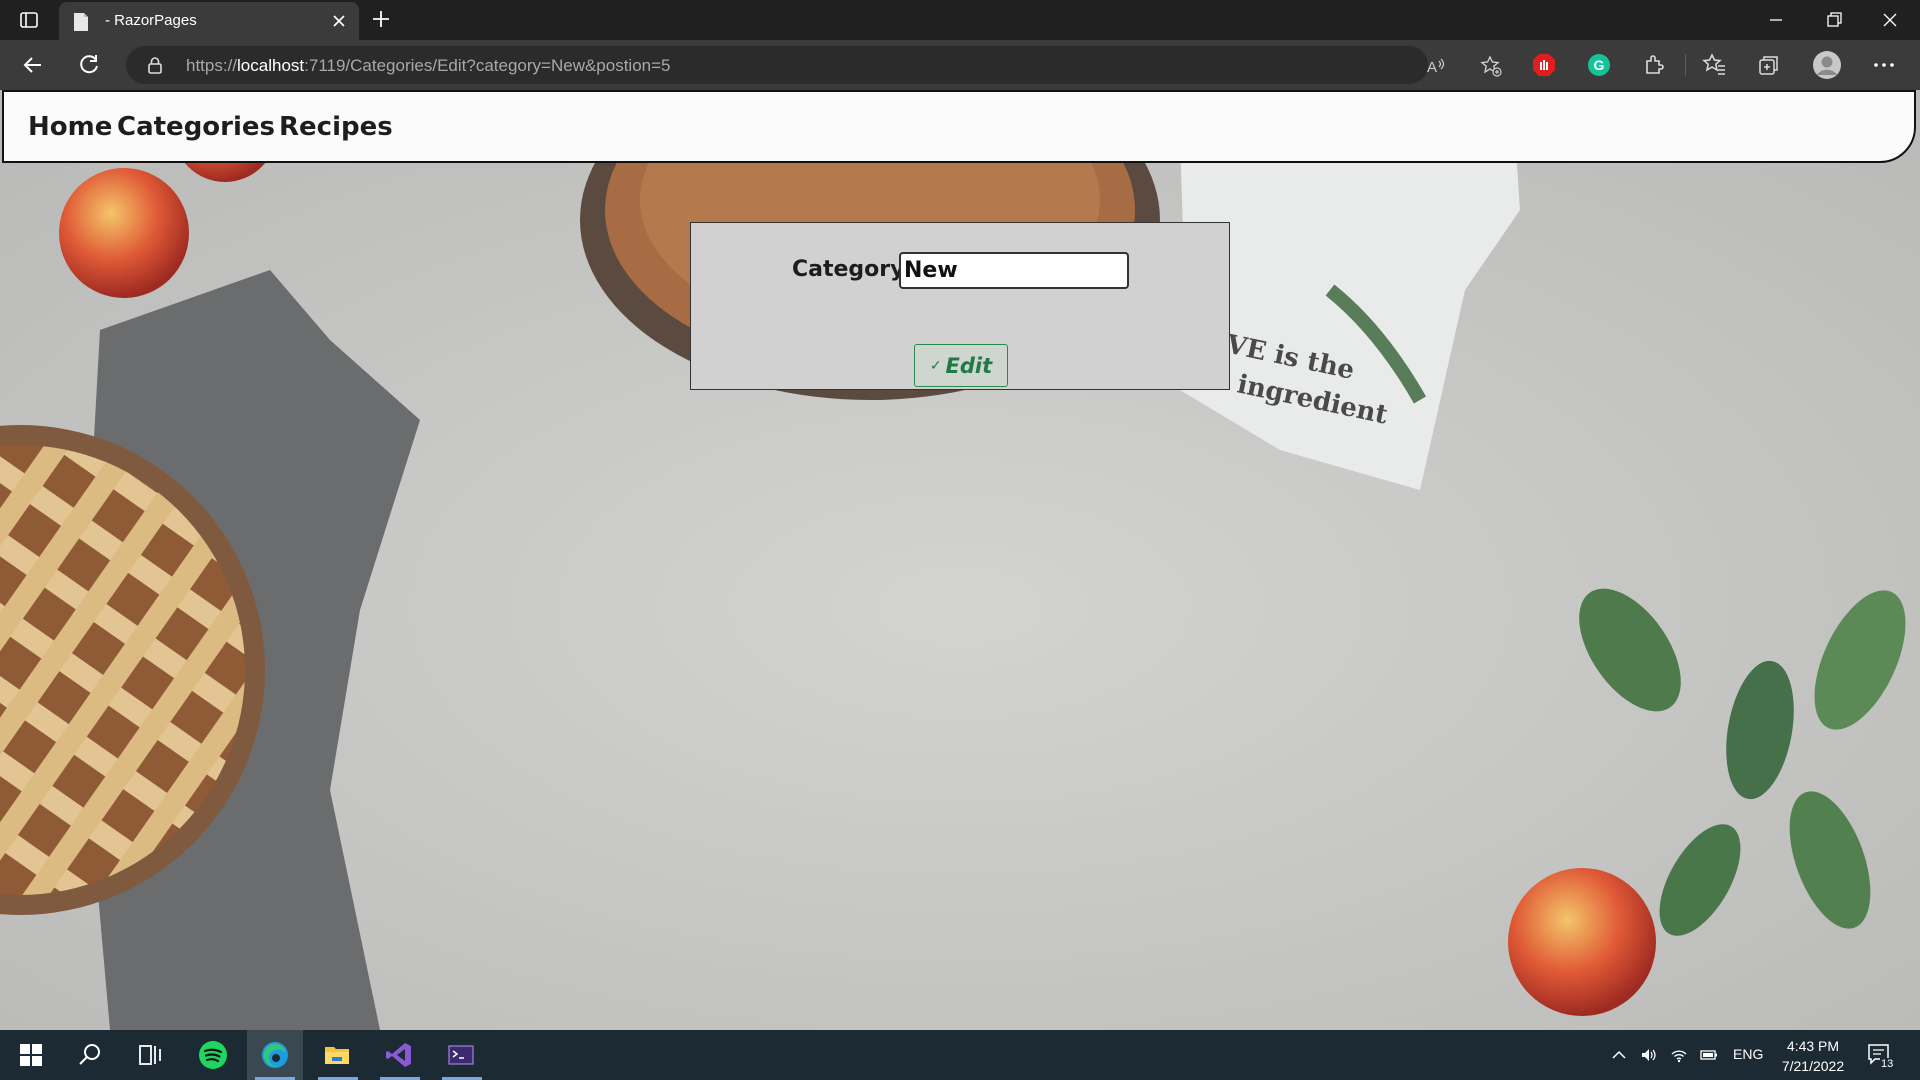  I want to click on tab-title: - RazorPages, so click(151, 20).